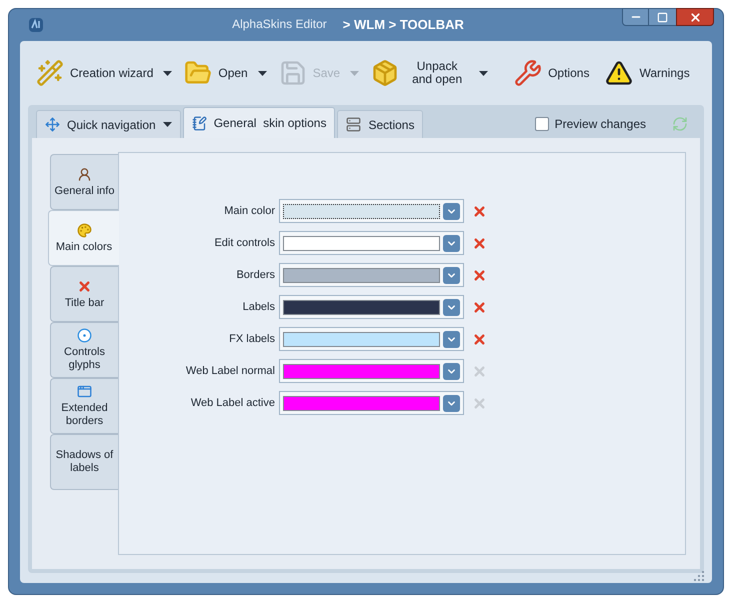 The image size is (732, 603). Describe the element at coordinates (84, 294) in the screenshot. I see `side-tab: Title bar` at that location.